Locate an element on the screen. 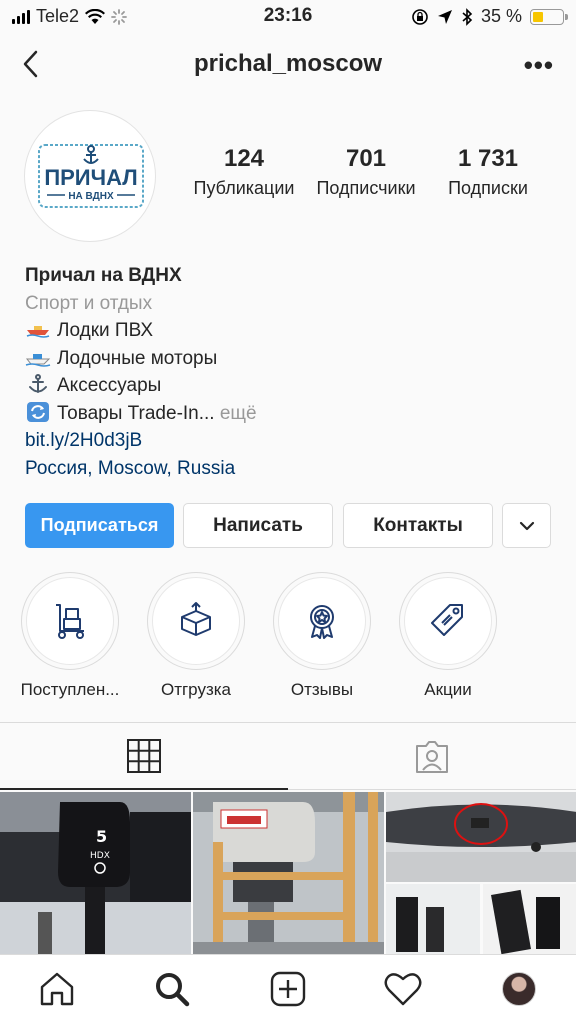  tab-tagged is located at coordinates (432, 757).